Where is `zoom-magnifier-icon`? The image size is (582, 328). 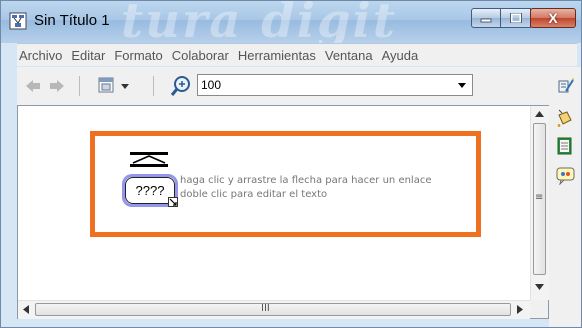
zoom-magnifier-icon is located at coordinates (181, 86).